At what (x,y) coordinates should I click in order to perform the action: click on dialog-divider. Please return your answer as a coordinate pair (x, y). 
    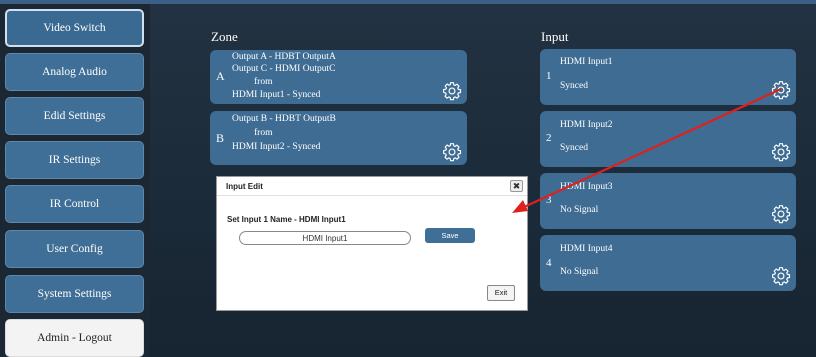
    Looking at the image, I should click on (372, 195).